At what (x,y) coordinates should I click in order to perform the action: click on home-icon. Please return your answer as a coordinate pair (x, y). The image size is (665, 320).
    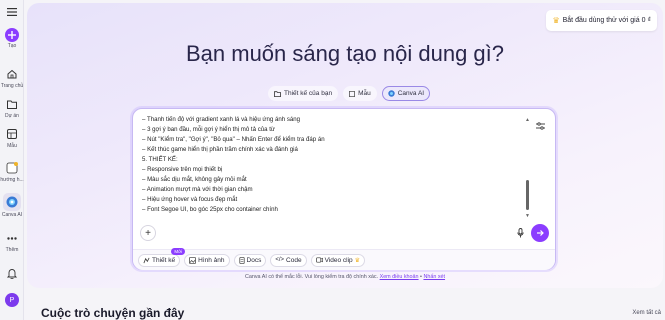
    Looking at the image, I should click on (12, 74).